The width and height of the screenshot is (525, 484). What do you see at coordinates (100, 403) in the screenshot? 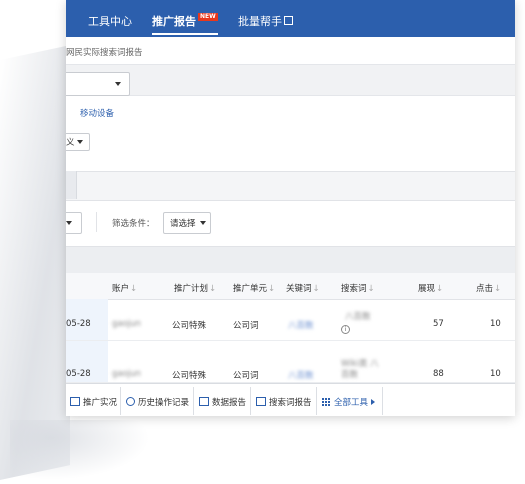
I see `tool-promotion-status-label: 推广实况` at bounding box center [100, 403].